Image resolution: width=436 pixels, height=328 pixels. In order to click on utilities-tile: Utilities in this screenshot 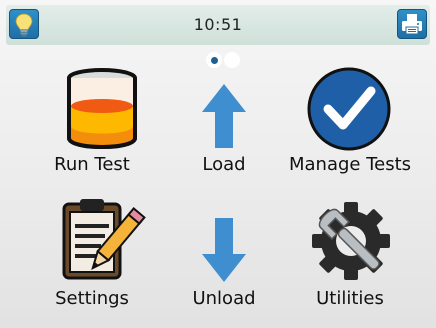, I will do `click(350, 256)`.